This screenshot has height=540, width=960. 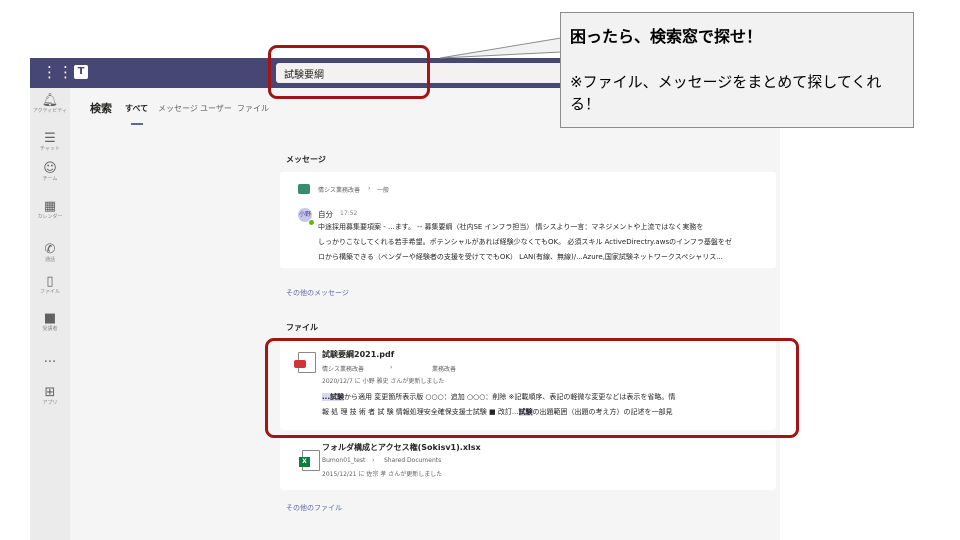 What do you see at coordinates (726, 93) in the screenshot?
I see `callout-body: ※ファイル、メッセージをまとめて探してくれる！` at bounding box center [726, 93].